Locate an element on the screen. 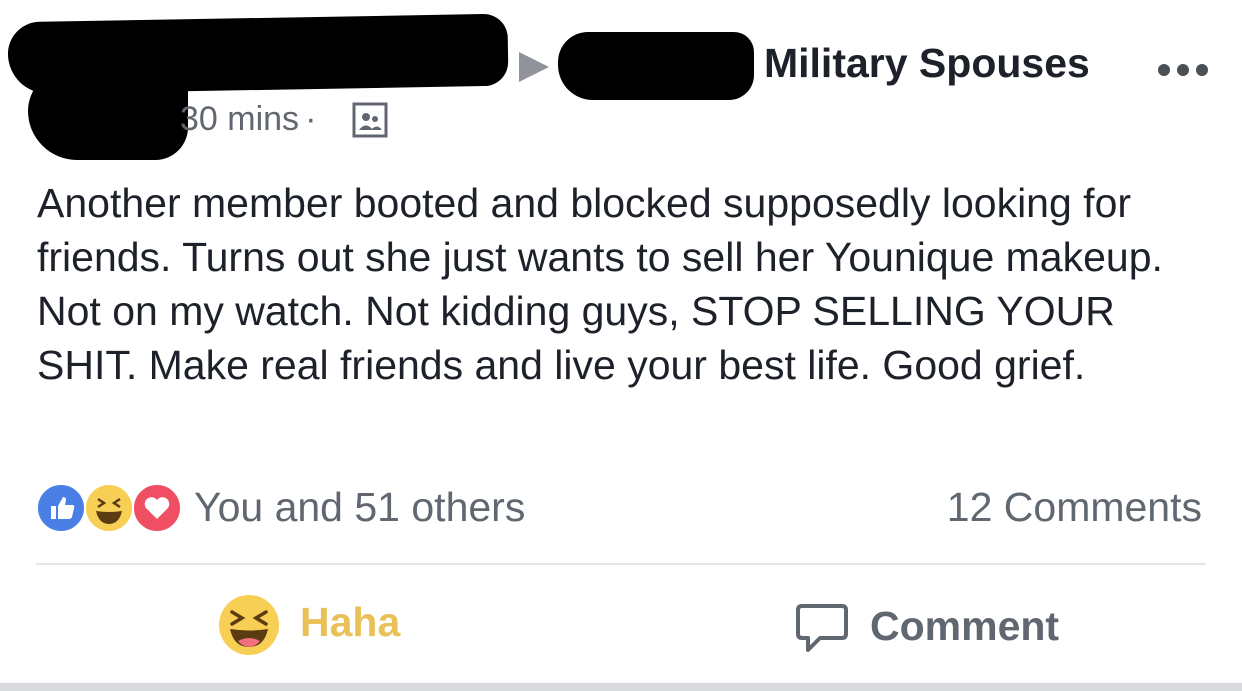  post-meta: 30 mins · is located at coordinates (251, 119).